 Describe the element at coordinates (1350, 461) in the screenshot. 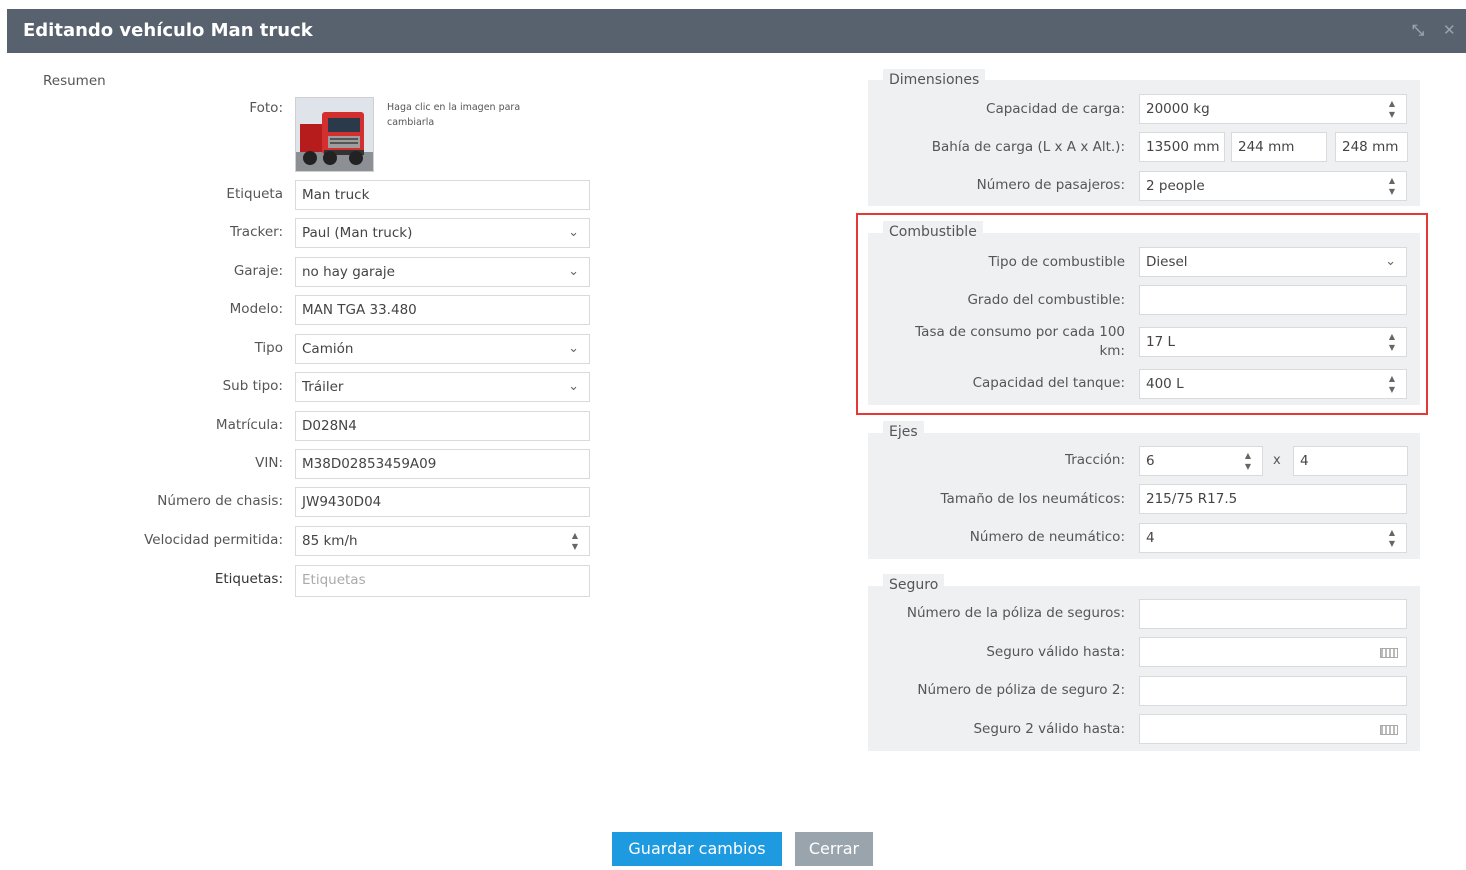

I see `traction-b-input: 4` at that location.